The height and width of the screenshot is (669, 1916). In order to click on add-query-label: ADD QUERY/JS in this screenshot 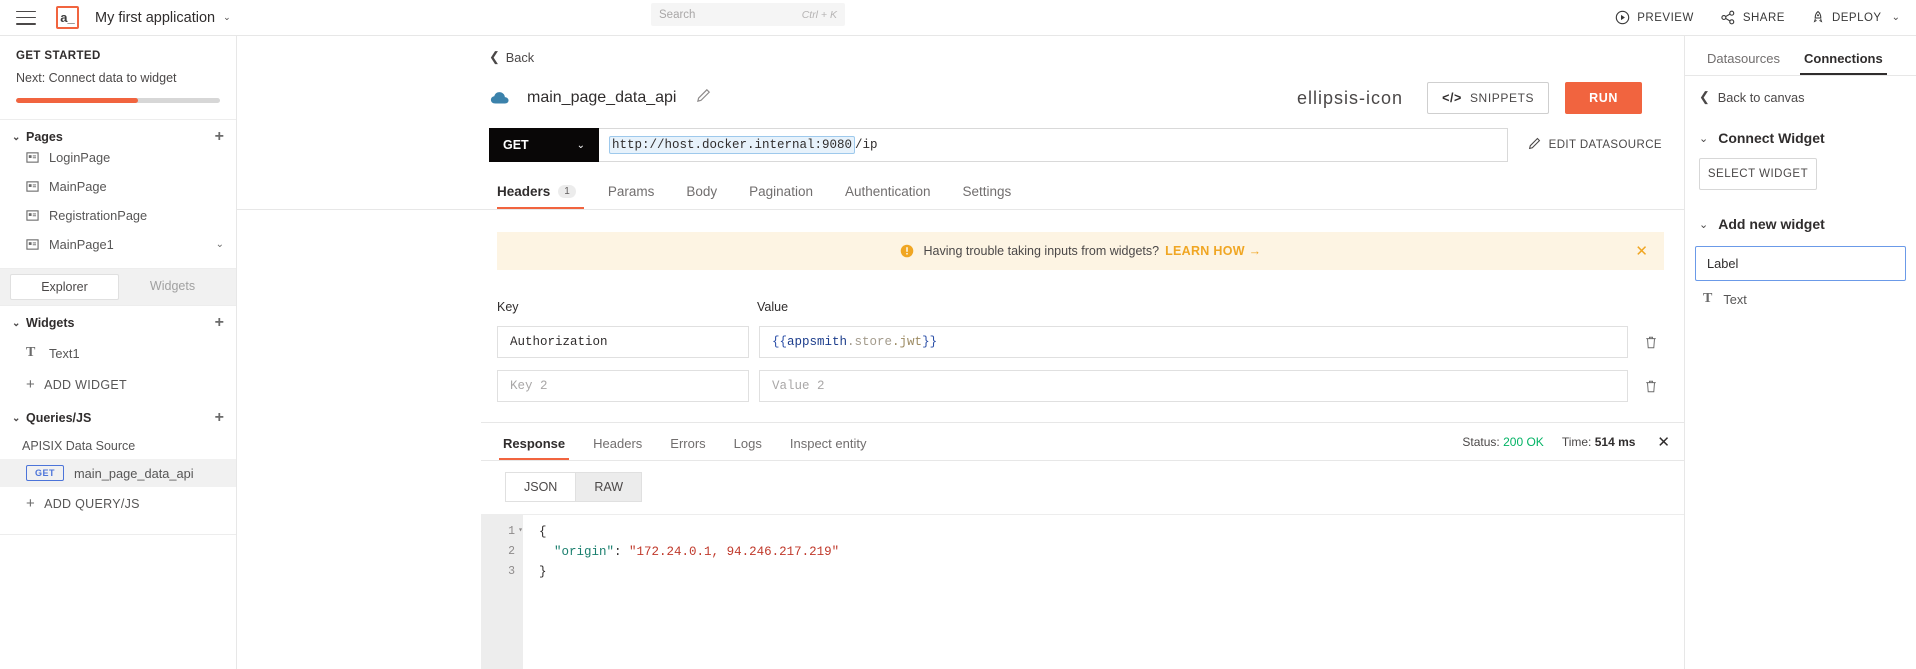, I will do `click(92, 503)`.